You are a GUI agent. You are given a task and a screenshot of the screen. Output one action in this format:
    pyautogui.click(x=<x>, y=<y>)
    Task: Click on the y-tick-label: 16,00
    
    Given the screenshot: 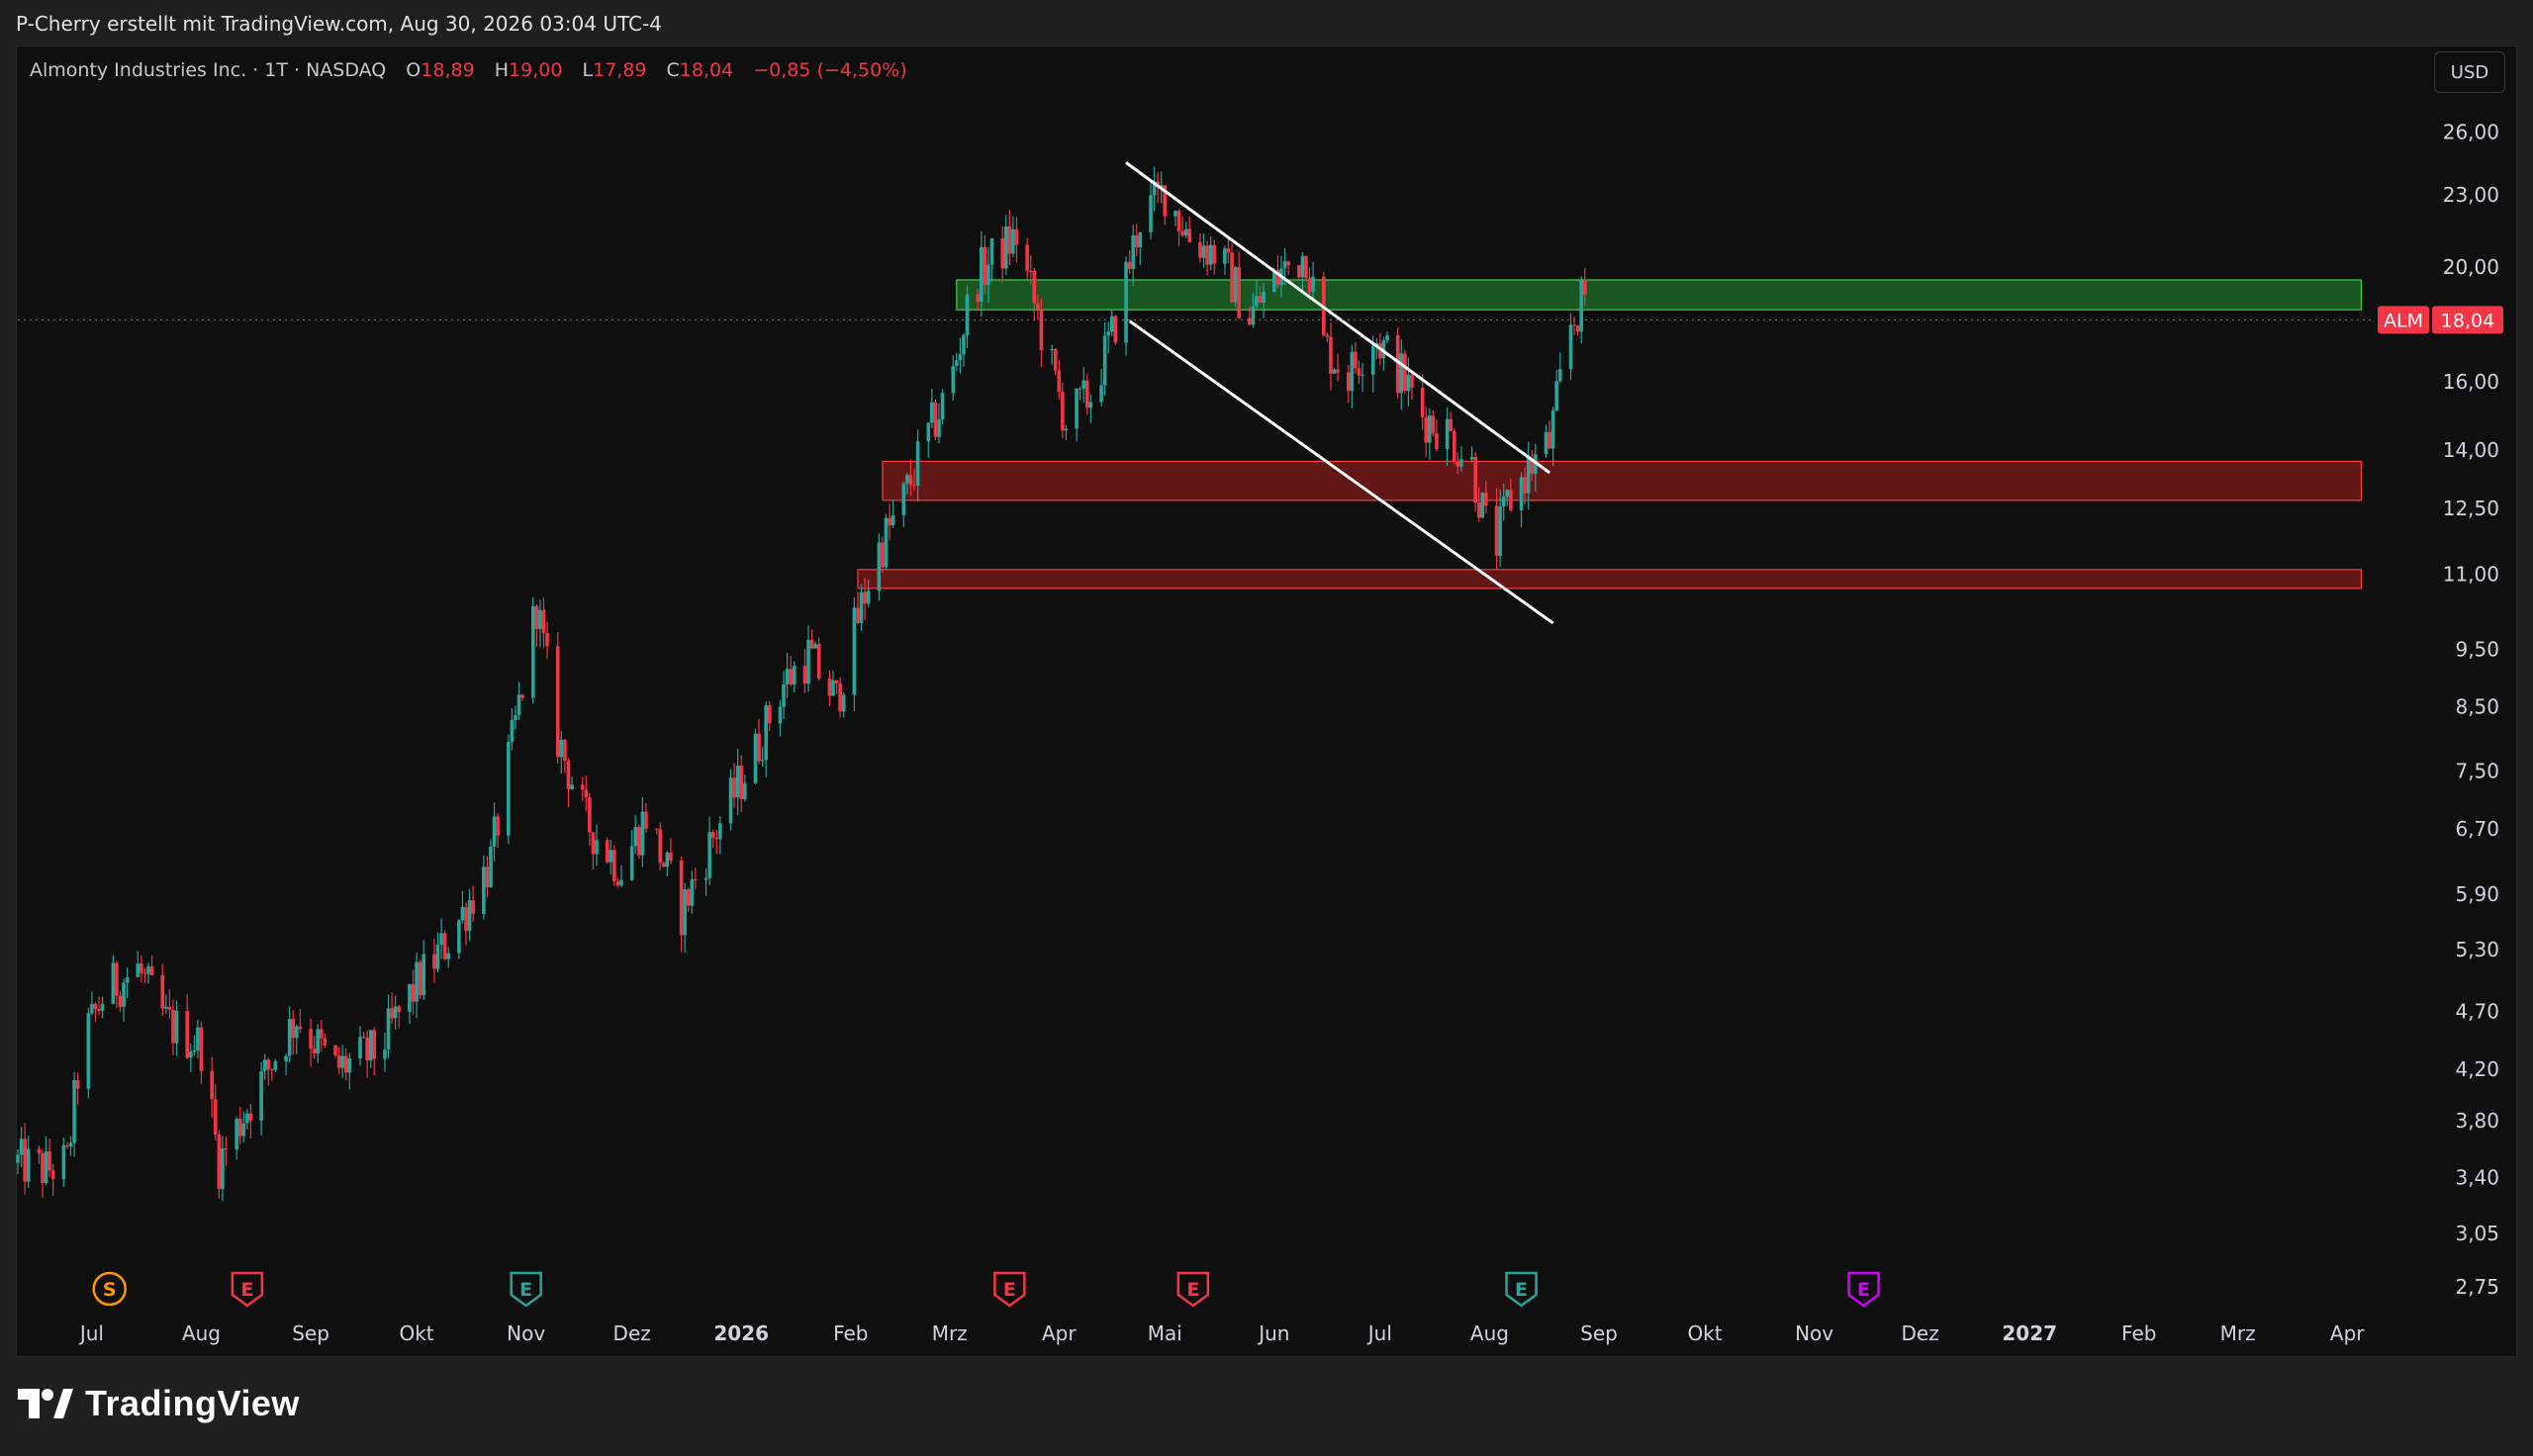 What is the action you would take?
    pyautogui.click(x=2471, y=382)
    